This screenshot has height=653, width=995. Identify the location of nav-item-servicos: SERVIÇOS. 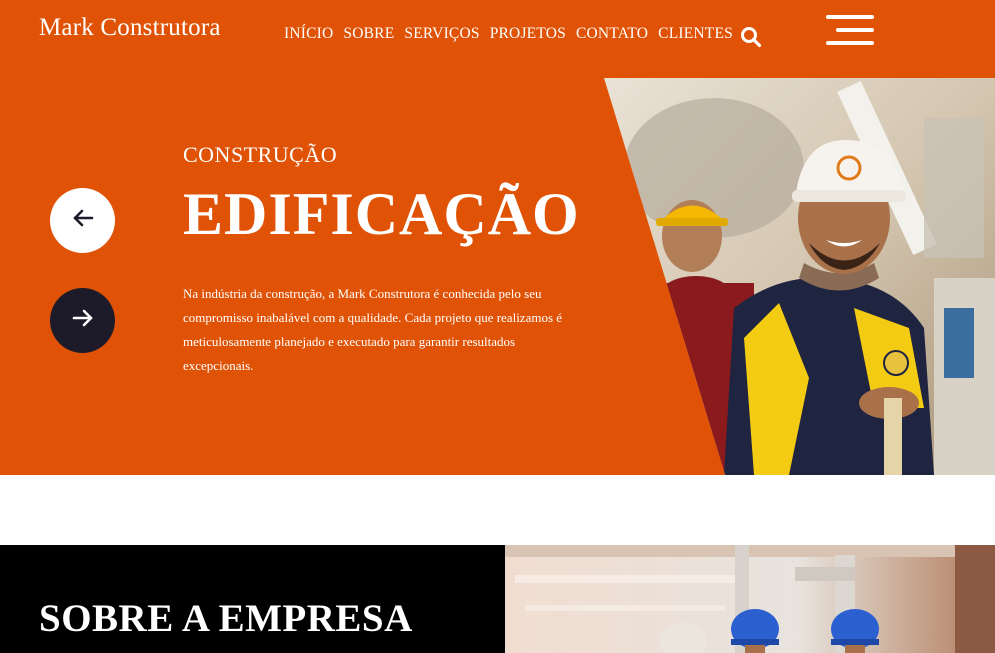
(441, 34).